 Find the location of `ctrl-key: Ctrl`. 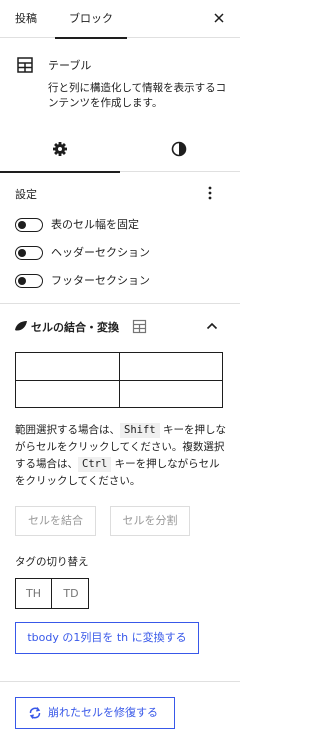

ctrl-key: Ctrl is located at coordinates (95, 464).